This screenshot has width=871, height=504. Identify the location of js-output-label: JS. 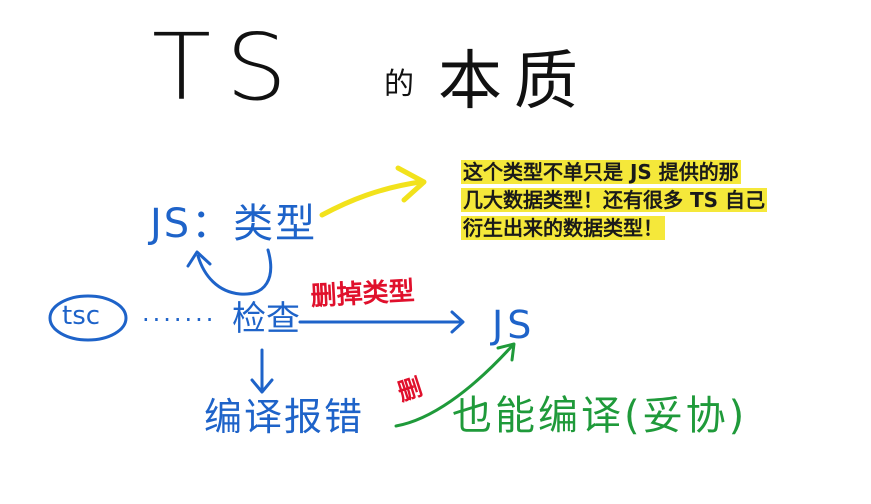
(514, 325).